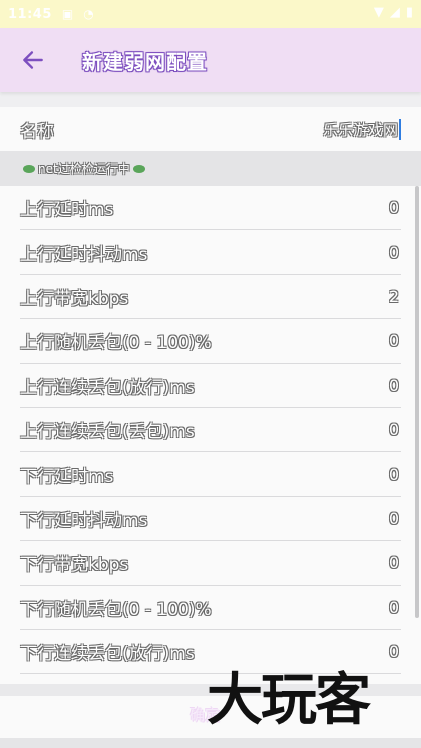 This screenshot has height=748, width=421. Describe the element at coordinates (67, 14) in the screenshot. I see `message-icon: ▣` at that location.